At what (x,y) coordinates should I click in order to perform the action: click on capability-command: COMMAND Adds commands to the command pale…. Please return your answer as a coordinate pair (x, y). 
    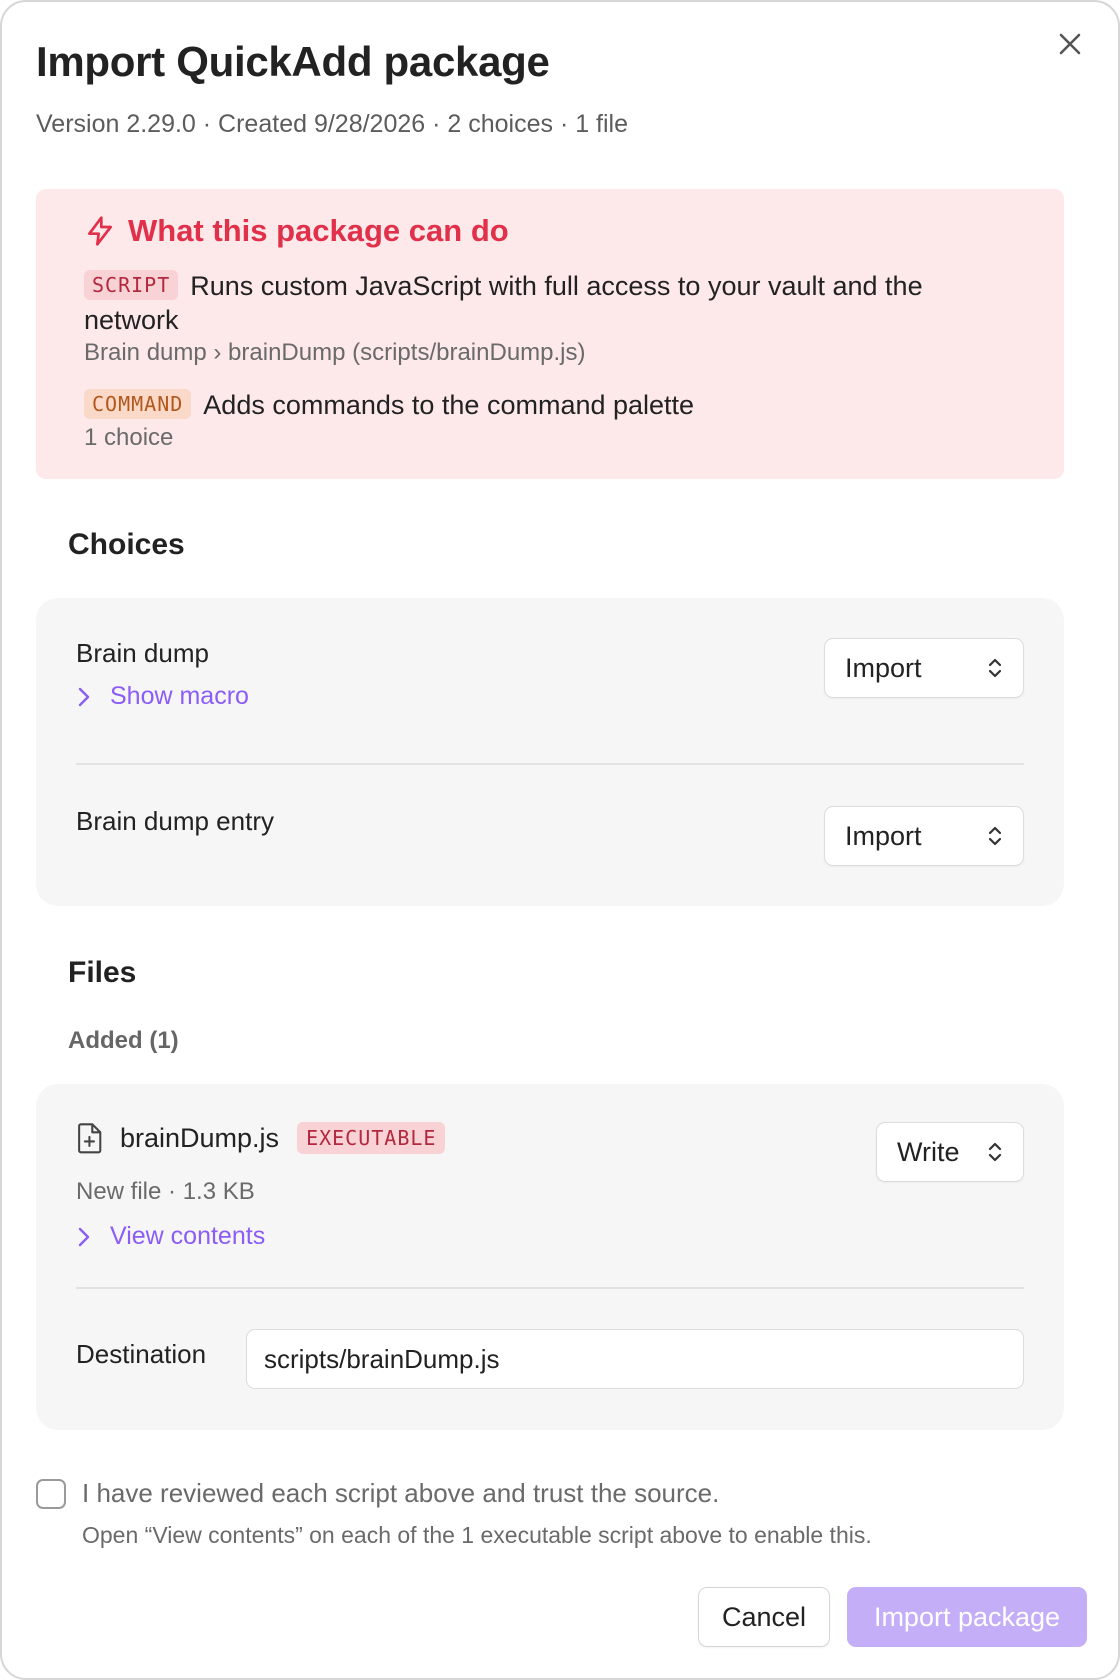
    Looking at the image, I should click on (534, 405).